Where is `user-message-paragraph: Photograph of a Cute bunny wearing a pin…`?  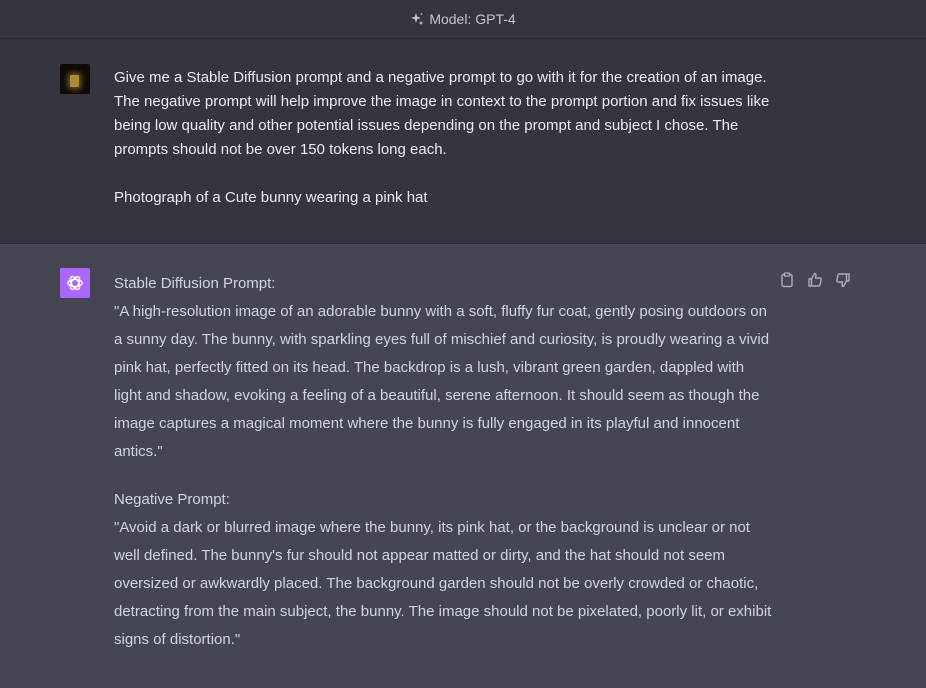 user-message-paragraph: Photograph of a Cute bunny wearing a pin… is located at coordinates (271, 197).